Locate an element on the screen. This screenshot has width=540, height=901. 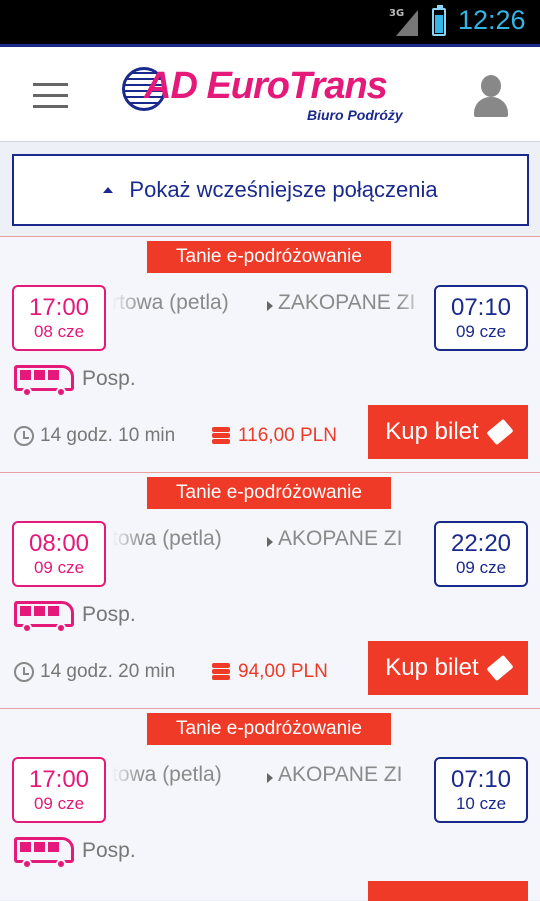
price: 116,00 PLN is located at coordinates (274, 436).